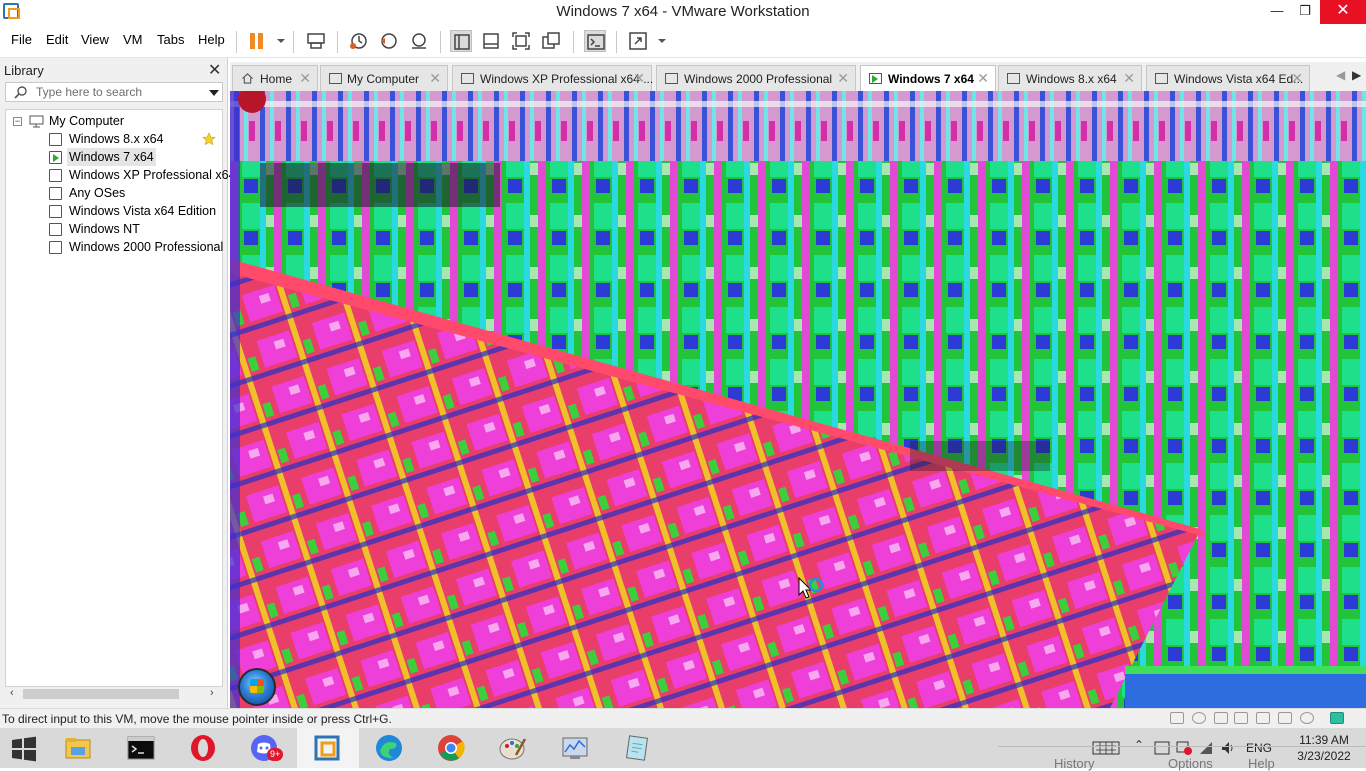 This screenshot has height=771, width=1366. What do you see at coordinates (136, 247) in the screenshot?
I see `tree-item-windows-2000: Windows 2000 Professional` at bounding box center [136, 247].